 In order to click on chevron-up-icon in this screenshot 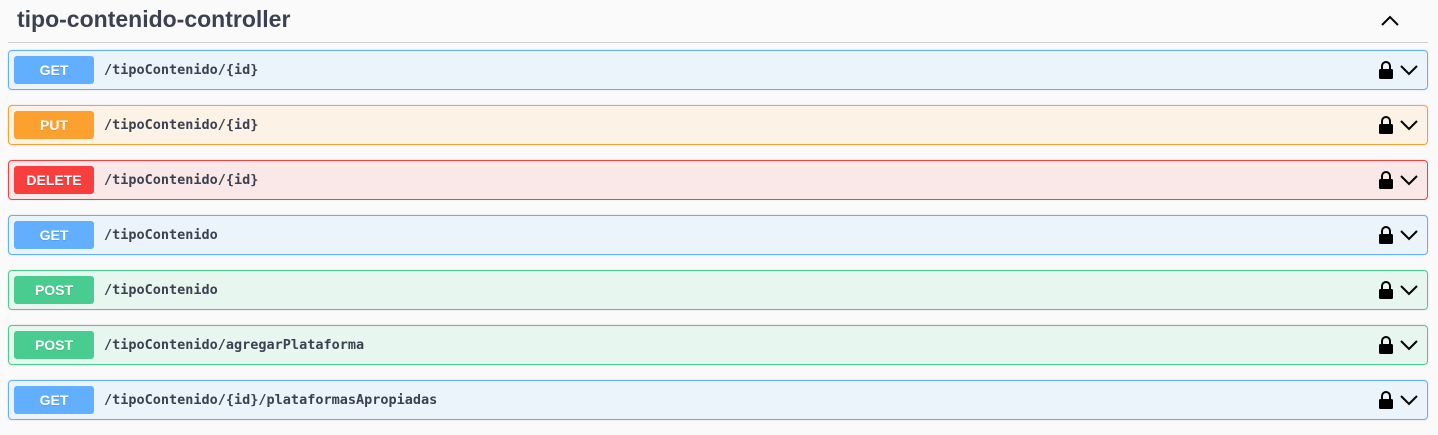, I will do `click(1390, 20)`.